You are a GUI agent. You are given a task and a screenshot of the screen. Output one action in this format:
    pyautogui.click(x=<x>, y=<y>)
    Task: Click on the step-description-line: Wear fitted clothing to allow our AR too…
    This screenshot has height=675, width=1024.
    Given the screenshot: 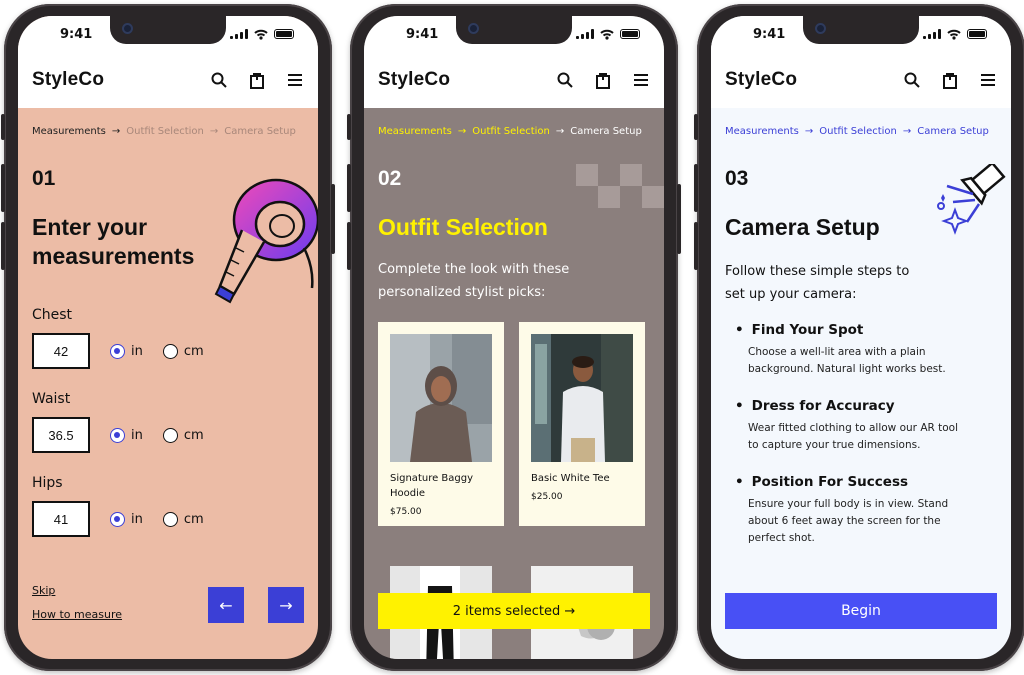 What is the action you would take?
    pyautogui.click(x=853, y=428)
    